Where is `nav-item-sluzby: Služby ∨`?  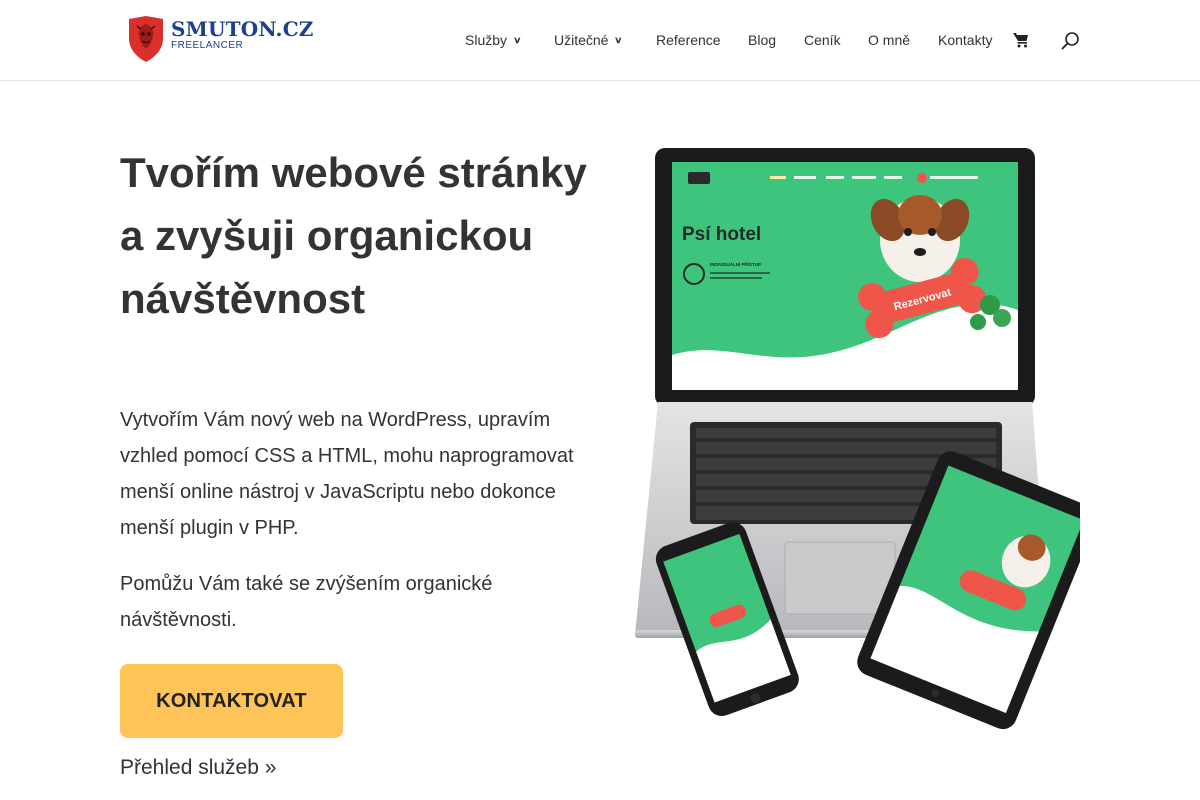 nav-item-sluzby: Služby ∨ is located at coordinates (493, 40).